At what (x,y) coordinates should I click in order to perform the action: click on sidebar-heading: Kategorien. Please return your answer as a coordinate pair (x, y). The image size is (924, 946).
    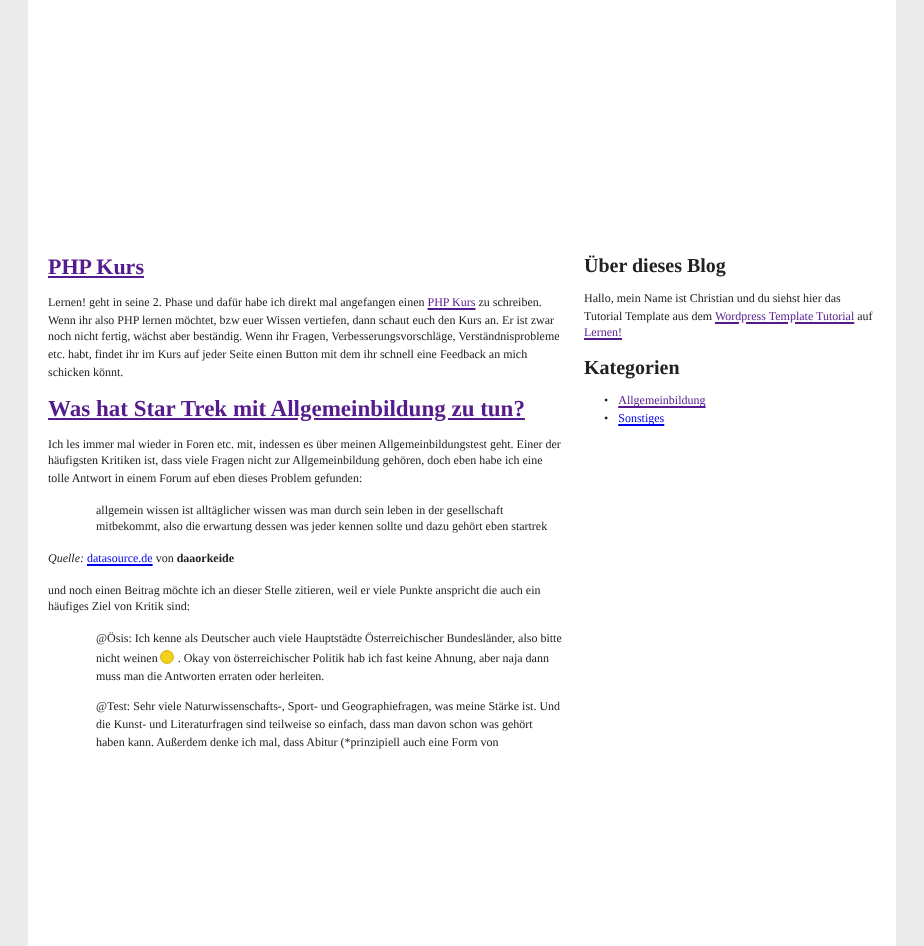
    Looking at the image, I should click on (633, 369).